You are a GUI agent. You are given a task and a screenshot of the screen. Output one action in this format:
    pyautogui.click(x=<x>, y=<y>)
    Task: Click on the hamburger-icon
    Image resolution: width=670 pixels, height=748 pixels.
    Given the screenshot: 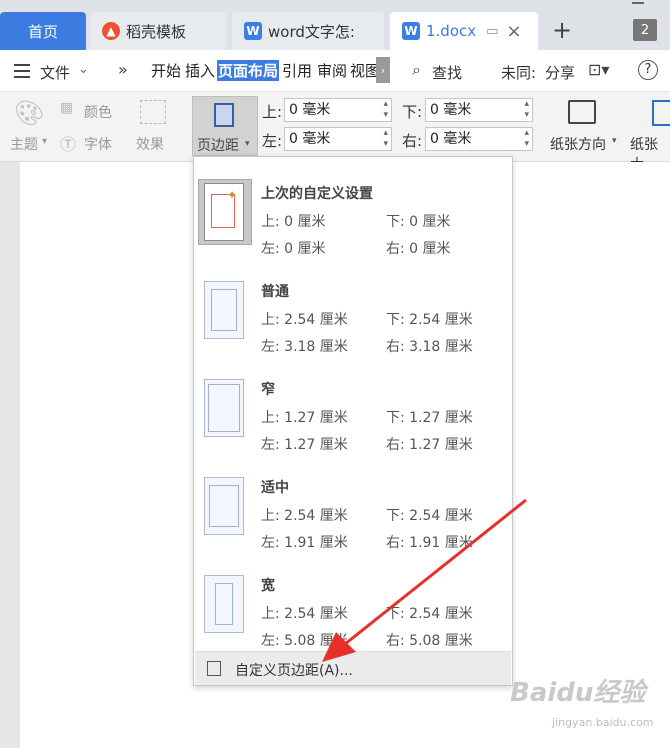 What is the action you would take?
    pyautogui.click(x=22, y=71)
    